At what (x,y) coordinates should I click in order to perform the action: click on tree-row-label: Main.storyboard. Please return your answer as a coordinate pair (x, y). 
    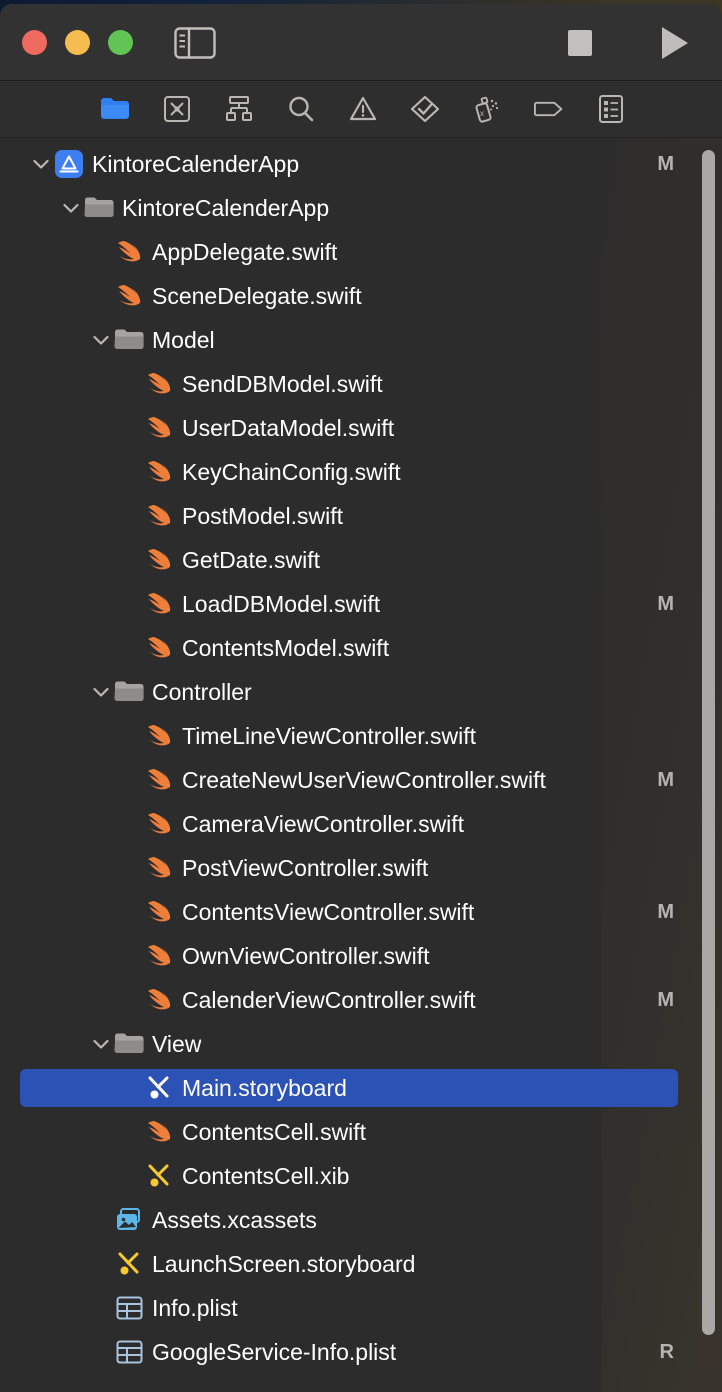
    Looking at the image, I should click on (264, 1087).